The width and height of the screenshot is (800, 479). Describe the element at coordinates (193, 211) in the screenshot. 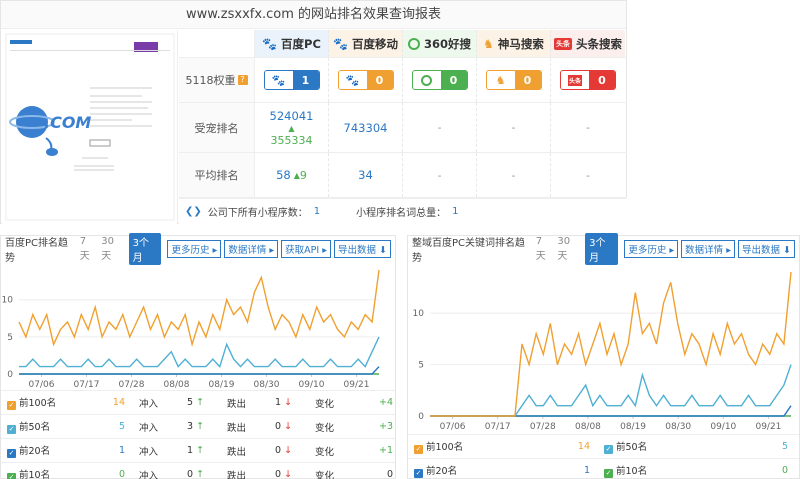

I see `mini-program-icon: ❮❯` at that location.